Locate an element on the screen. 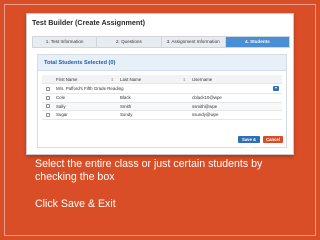 This screenshot has height=240, width=320. column-last-name-label: Last Name is located at coordinates (131, 79).